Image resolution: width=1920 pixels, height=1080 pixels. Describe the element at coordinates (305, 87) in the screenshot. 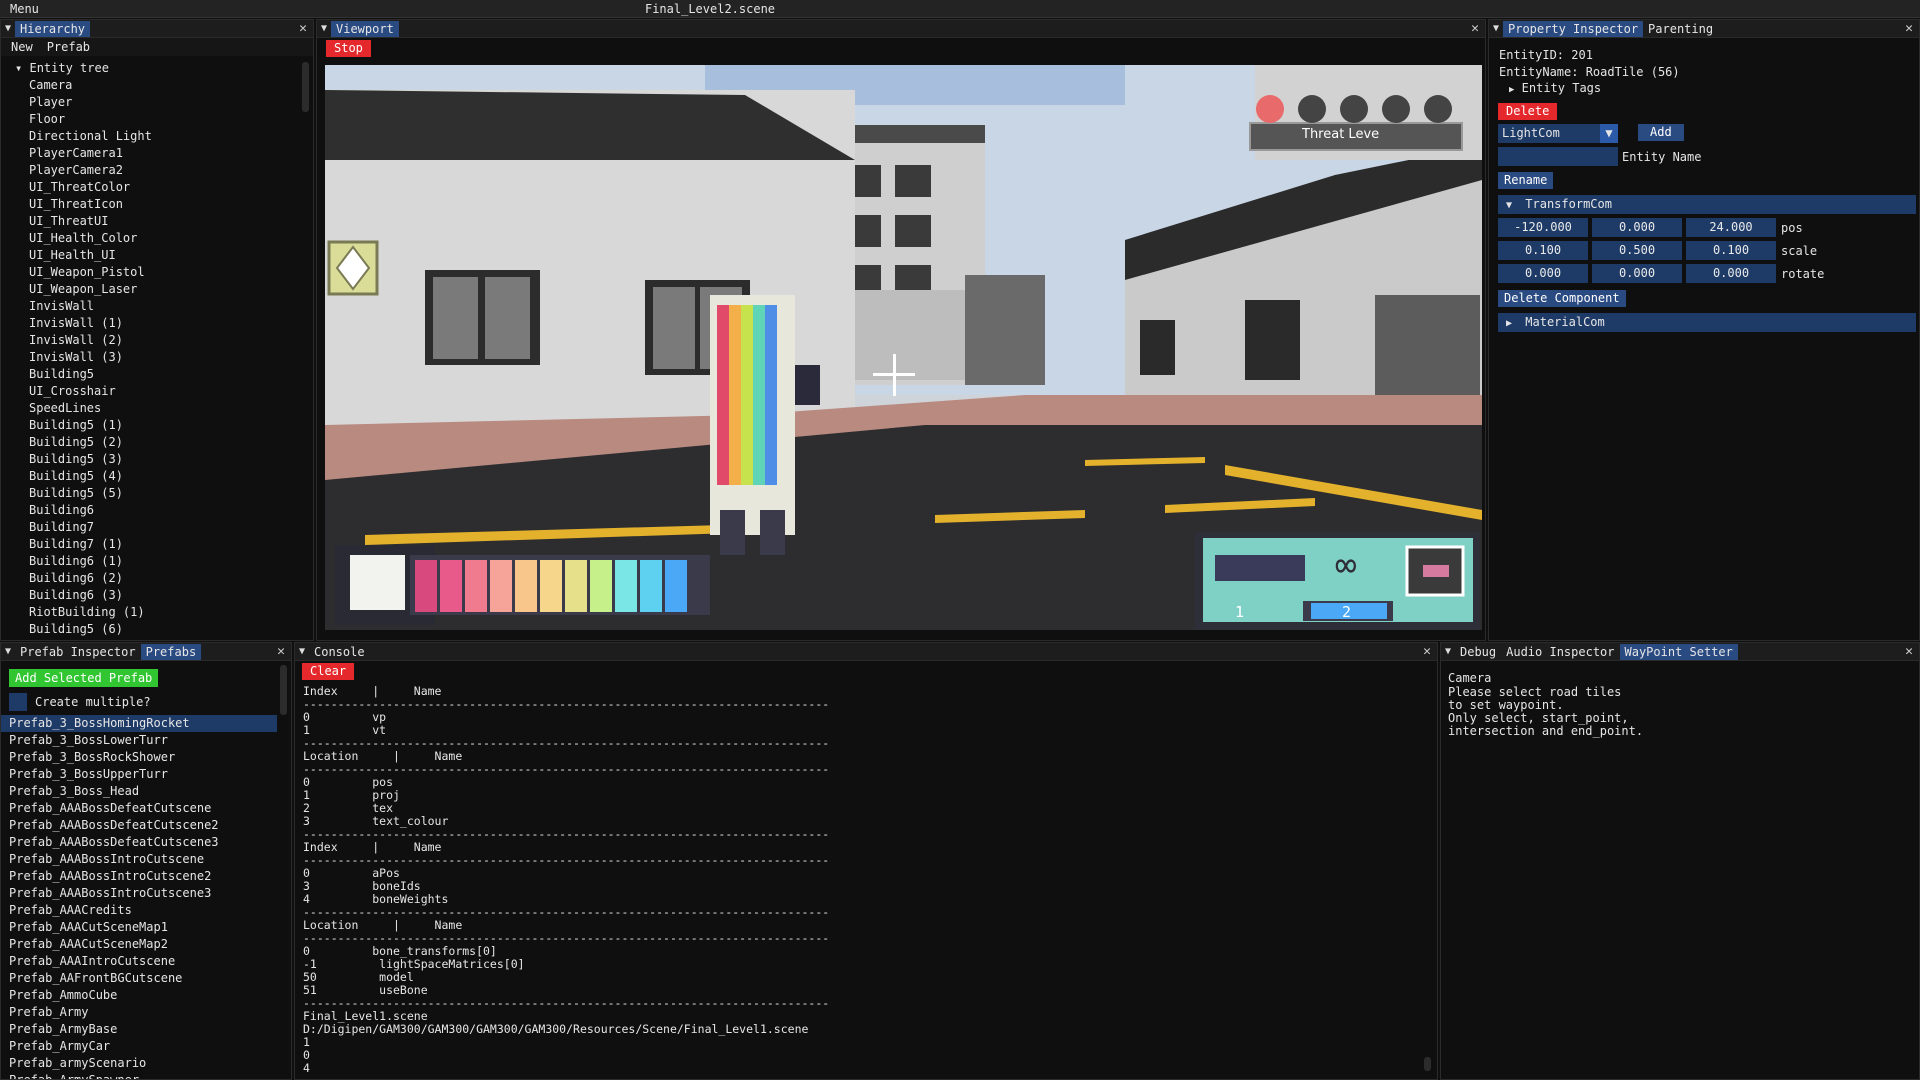

I see `hierarchy-scrollbar` at that location.